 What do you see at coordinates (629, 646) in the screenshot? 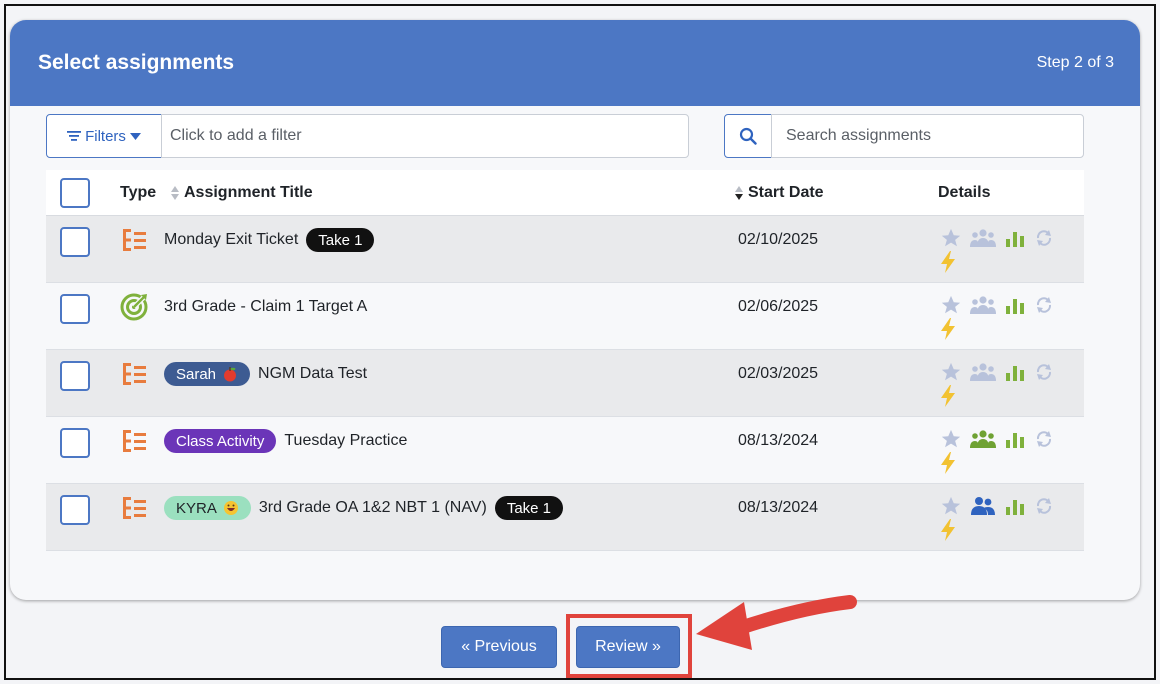
I see `review-highlight-box` at bounding box center [629, 646].